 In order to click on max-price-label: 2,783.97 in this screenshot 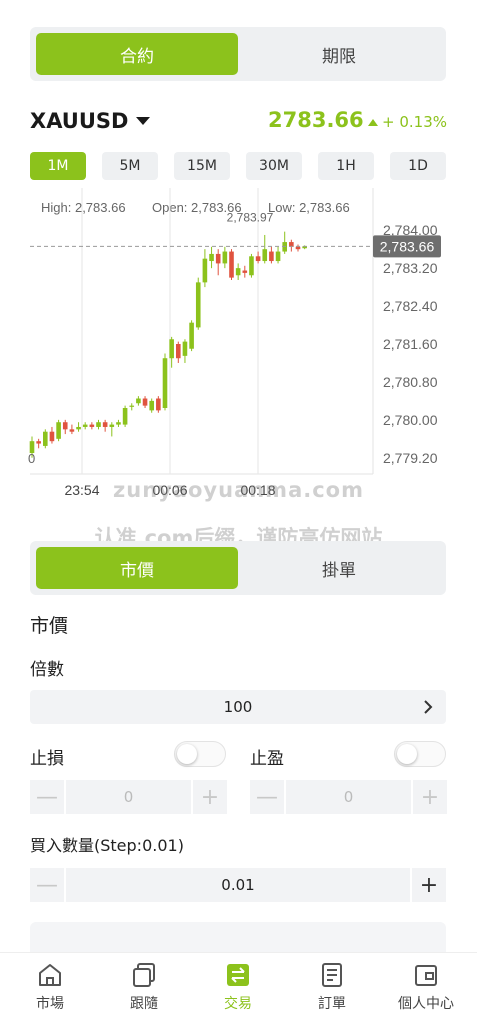, I will do `click(250, 218)`.